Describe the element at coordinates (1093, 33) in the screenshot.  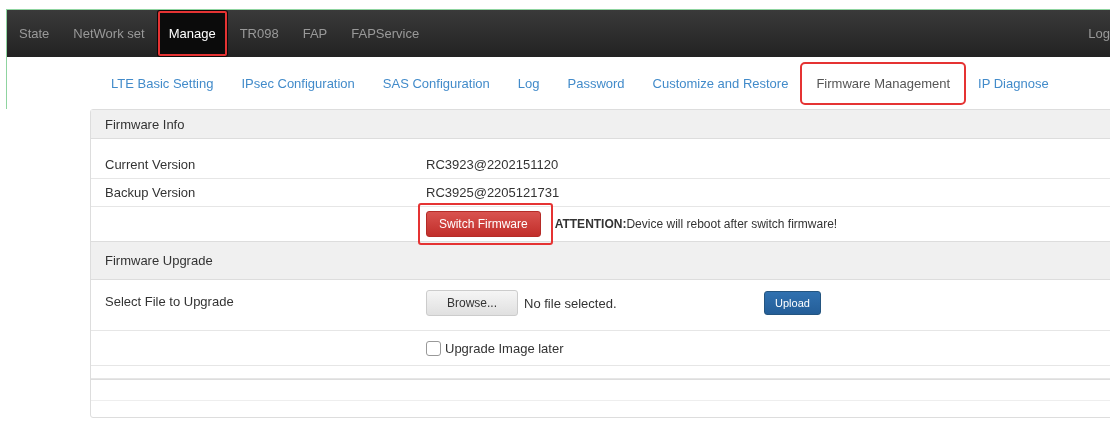
I see `nav-link: Log` at that location.